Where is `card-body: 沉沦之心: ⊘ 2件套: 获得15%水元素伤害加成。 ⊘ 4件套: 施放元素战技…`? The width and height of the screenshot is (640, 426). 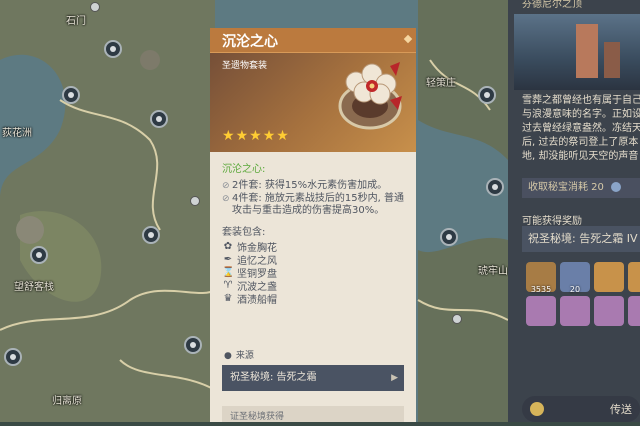
card-body: 沉沦之心: ⊘ 2件套: 获得15%水元素伤害加成。 ⊘ 4件套: 施放元素战技… is located at coordinates (315, 233).